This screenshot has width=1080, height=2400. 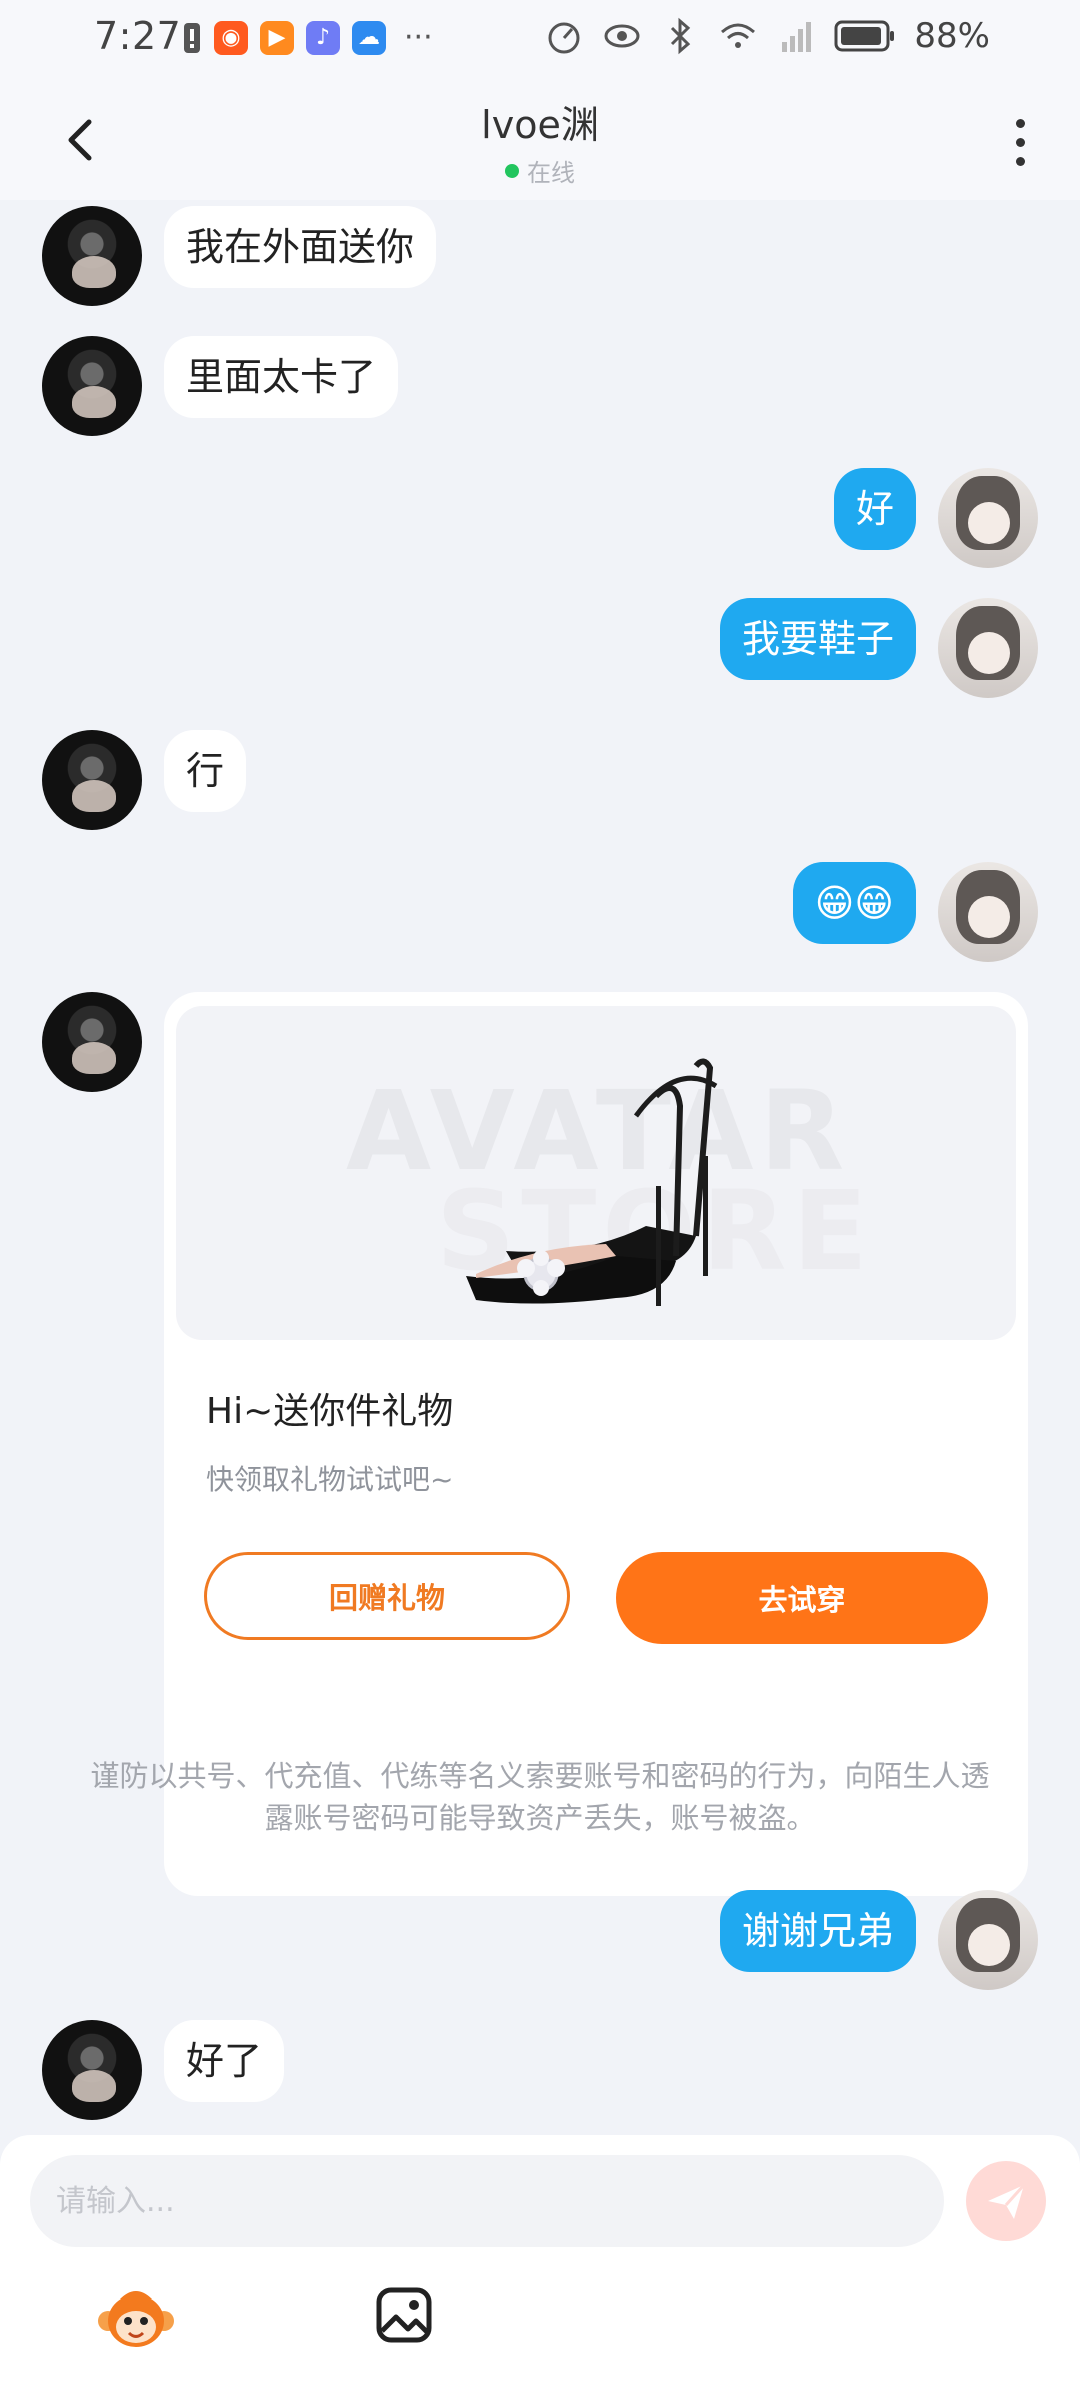 What do you see at coordinates (281, 377) in the screenshot?
I see `incoming-message: 里面太卡了` at bounding box center [281, 377].